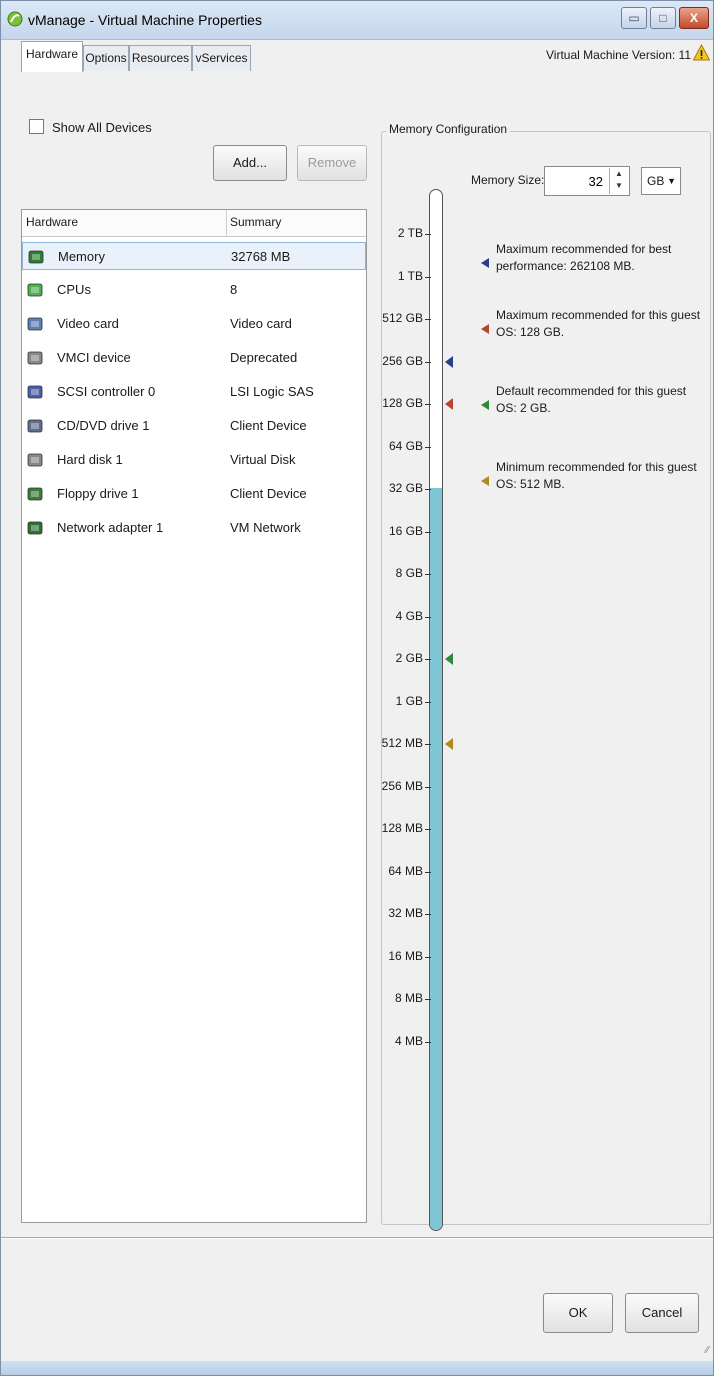 This screenshot has height=1376, width=714. I want to click on scale-label: 16 MB, so click(405, 955).